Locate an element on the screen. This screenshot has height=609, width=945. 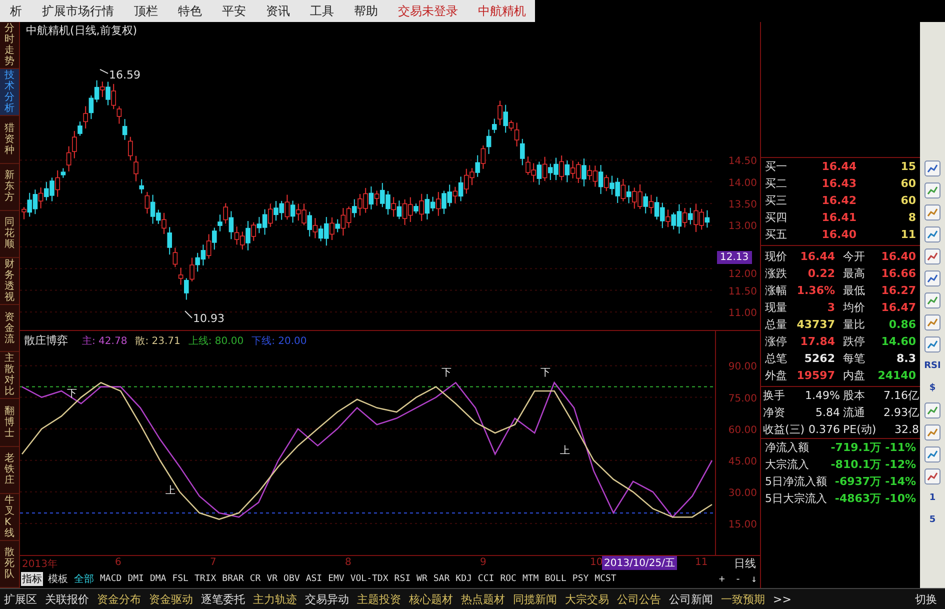
zoom-control: ↓ is located at coordinates (754, 579).